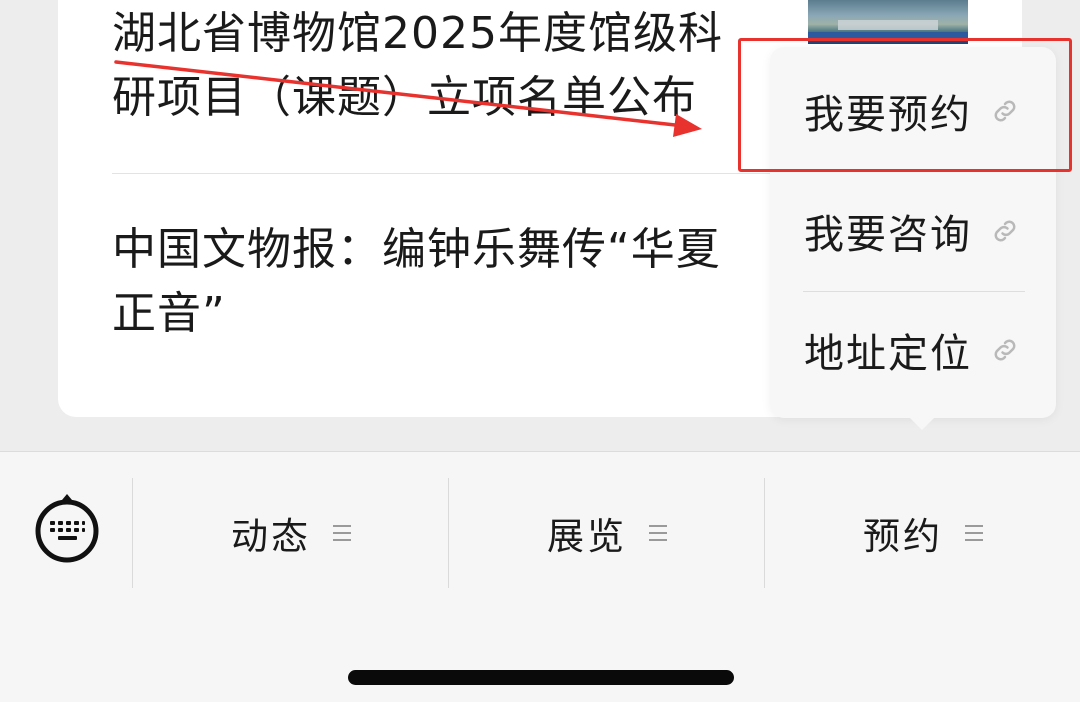 This screenshot has height=702, width=1080. Describe the element at coordinates (541, 677) in the screenshot. I see `home-indicator` at that location.